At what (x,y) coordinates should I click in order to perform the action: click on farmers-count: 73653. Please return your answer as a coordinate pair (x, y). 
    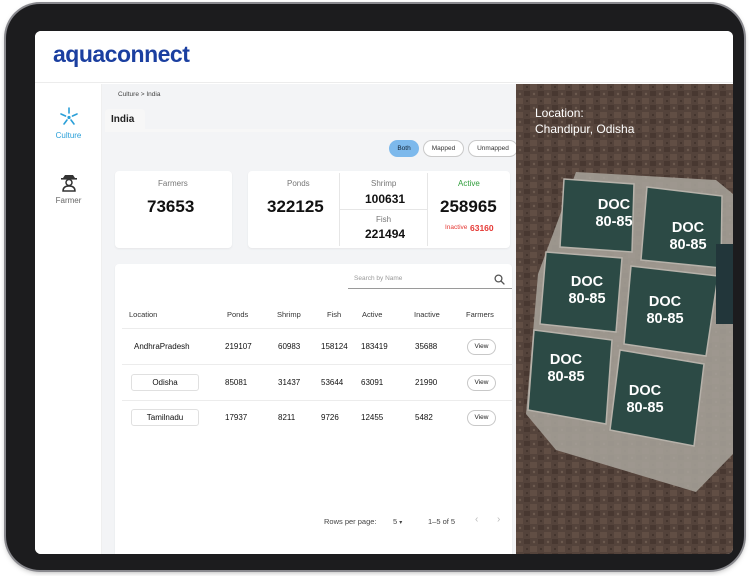
    Looking at the image, I should click on (171, 206).